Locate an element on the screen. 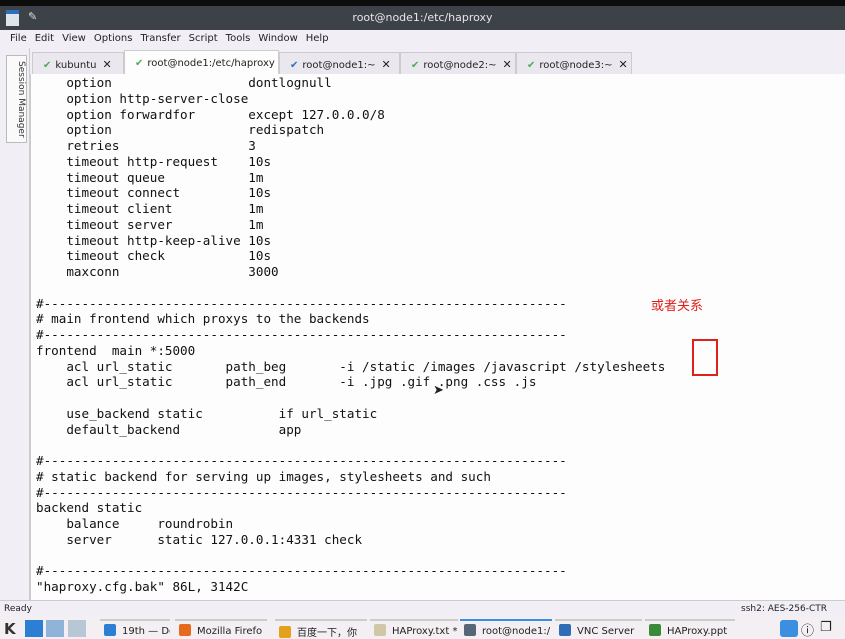 This screenshot has height=639, width=845. tab-node3: ✔ root@node3:~ ✕ is located at coordinates (574, 63).